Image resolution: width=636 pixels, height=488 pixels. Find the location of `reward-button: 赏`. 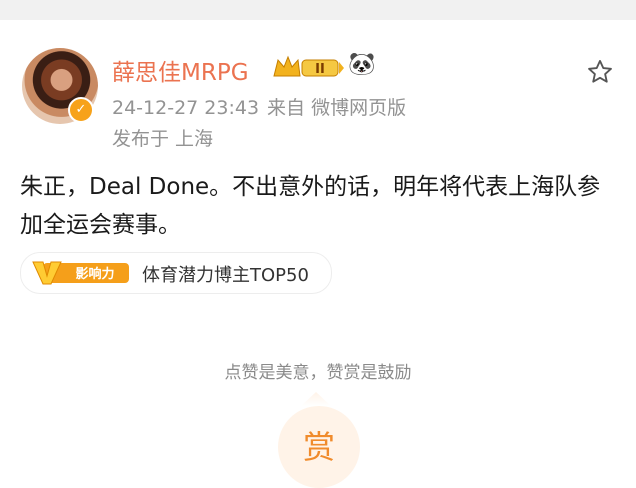

reward-button: 赏 is located at coordinates (319, 447).